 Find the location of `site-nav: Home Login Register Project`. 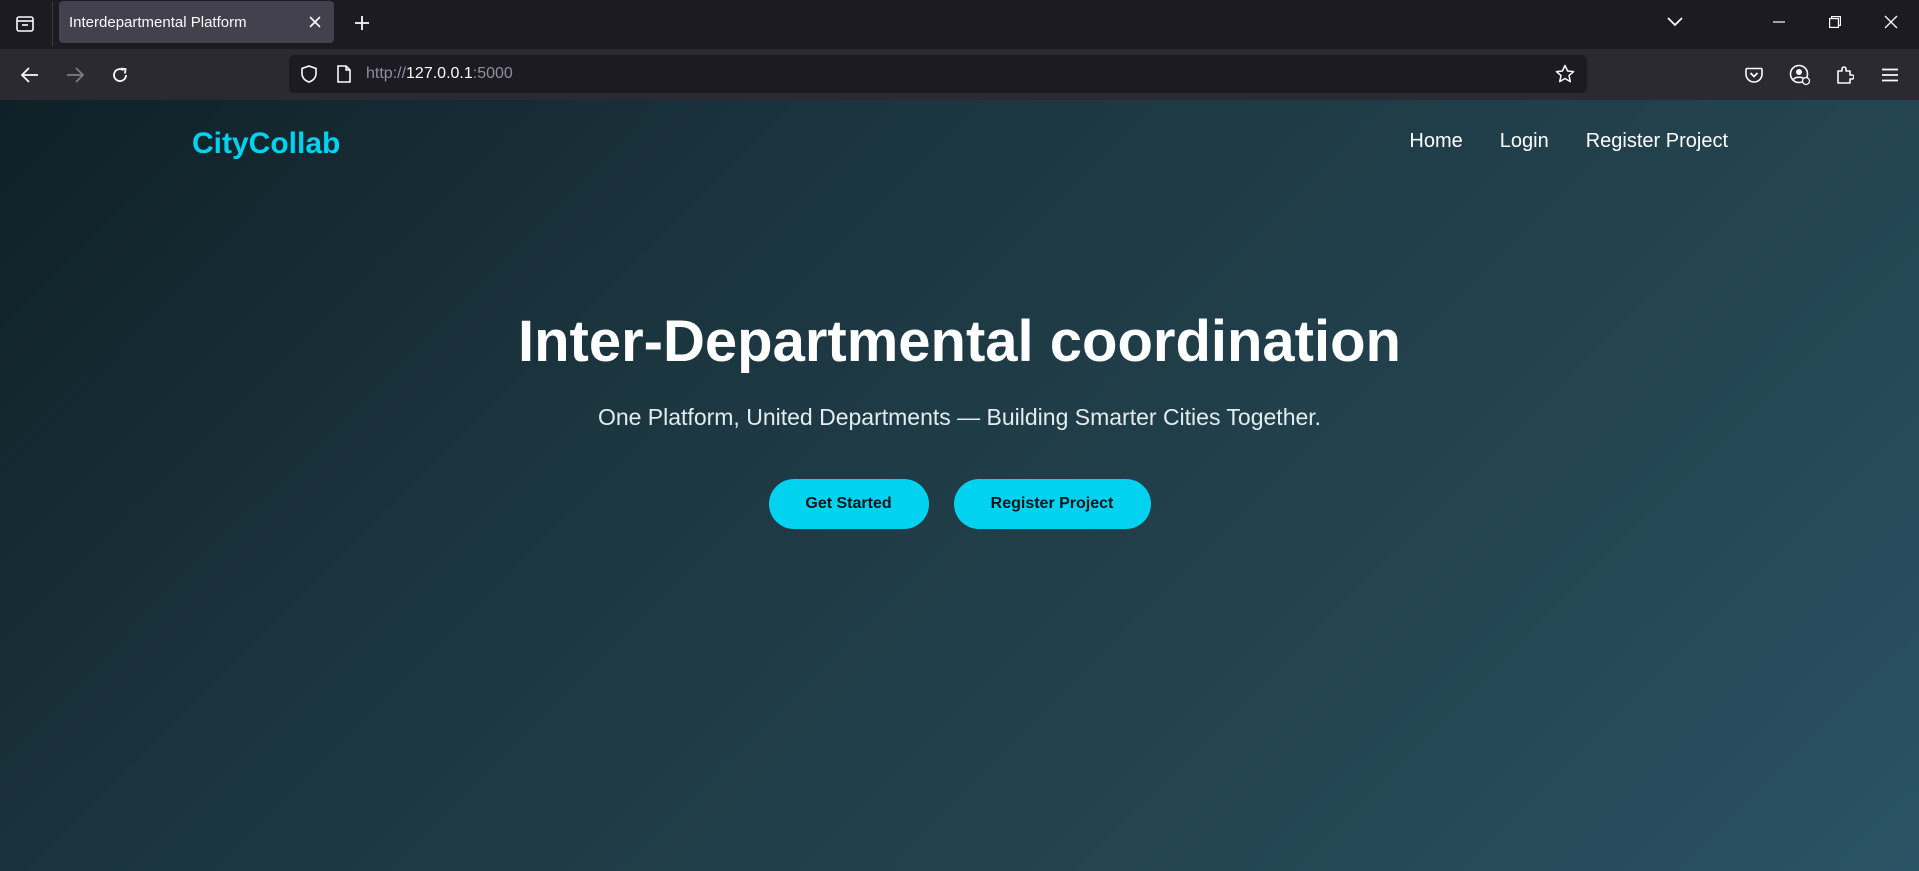

site-nav: Home Login Register Project is located at coordinates (1568, 141).